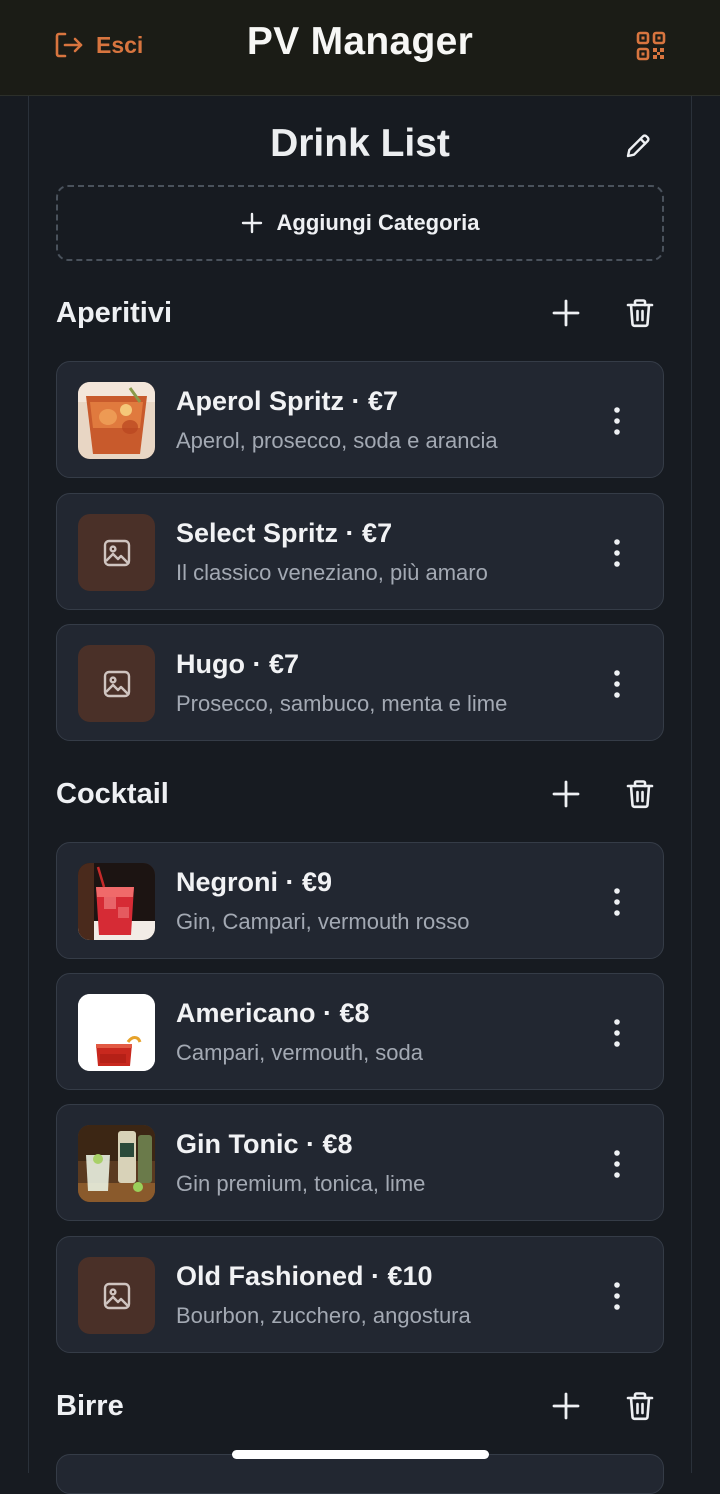 Image resolution: width=720 pixels, height=1494 pixels. Describe the element at coordinates (342, 703) in the screenshot. I see `drink-description: Prosecco, sambuco, menta e lime` at that location.